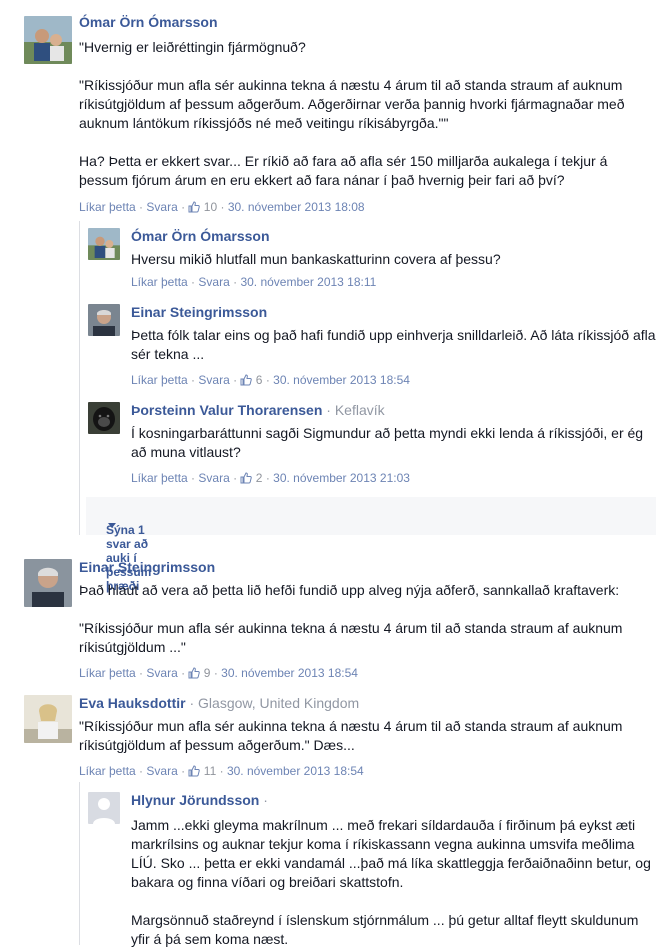 The width and height of the screenshot is (672, 949). What do you see at coordinates (200, 236) in the screenshot?
I see `reply-author: Ómar Örn Ómarsson` at bounding box center [200, 236].